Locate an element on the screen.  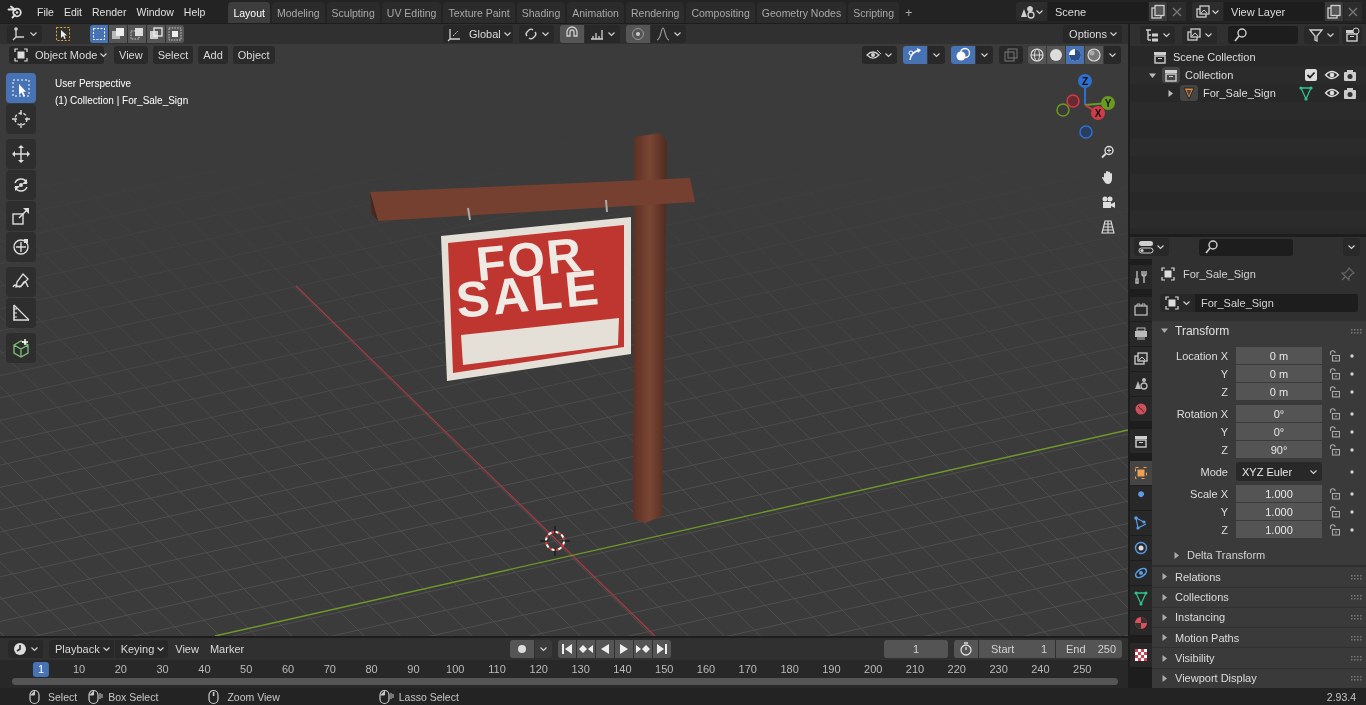
workspace-tab: Rendering is located at coordinates (655, 12).